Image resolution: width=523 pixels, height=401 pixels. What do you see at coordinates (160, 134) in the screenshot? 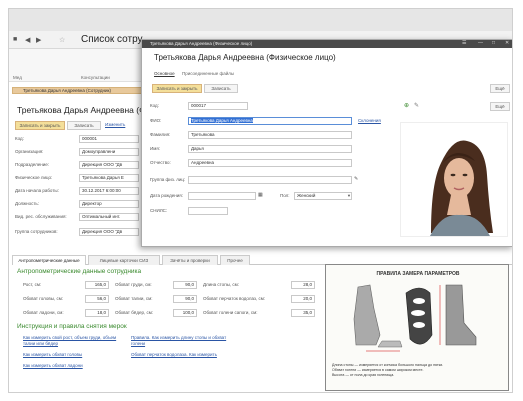
I see `modal-label-lastname: Фамилия:` at bounding box center [160, 134].